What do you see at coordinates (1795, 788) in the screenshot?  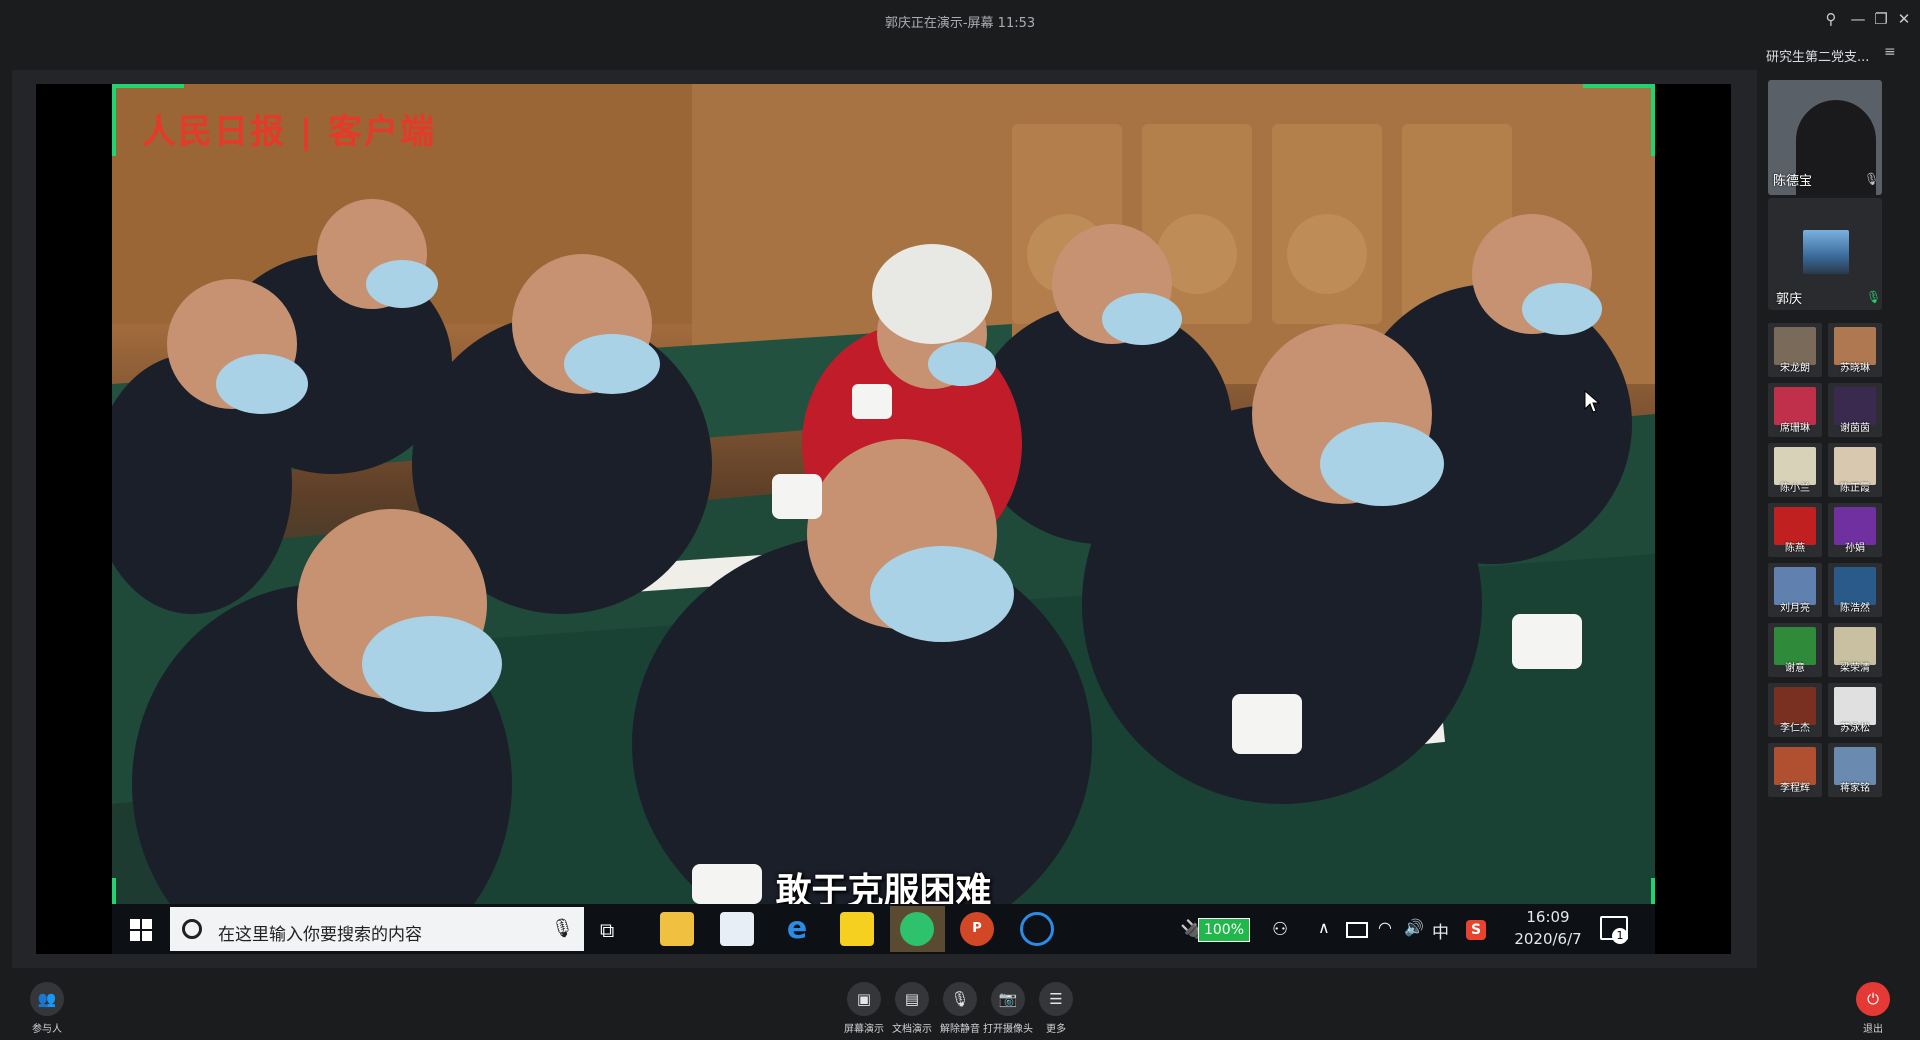 I see `participant-name: 李程辉` at bounding box center [1795, 788].